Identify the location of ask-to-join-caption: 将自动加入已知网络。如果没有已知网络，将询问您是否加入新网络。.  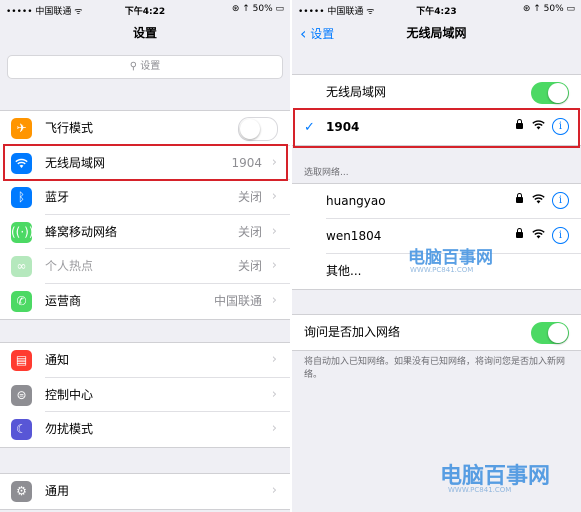
(435, 368).